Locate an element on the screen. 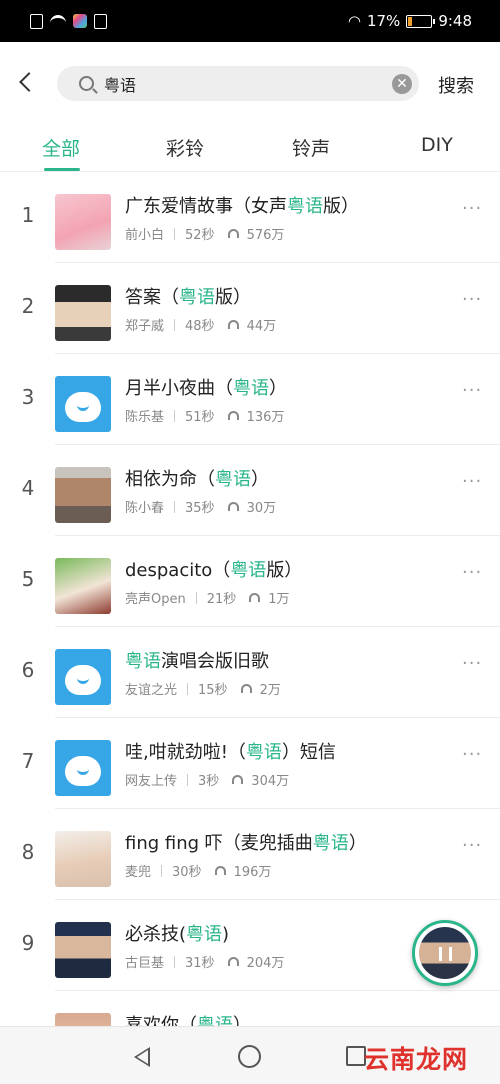 The height and width of the screenshot is (1084, 500). search-header: ✕ 搜索 is located at coordinates (250, 82).